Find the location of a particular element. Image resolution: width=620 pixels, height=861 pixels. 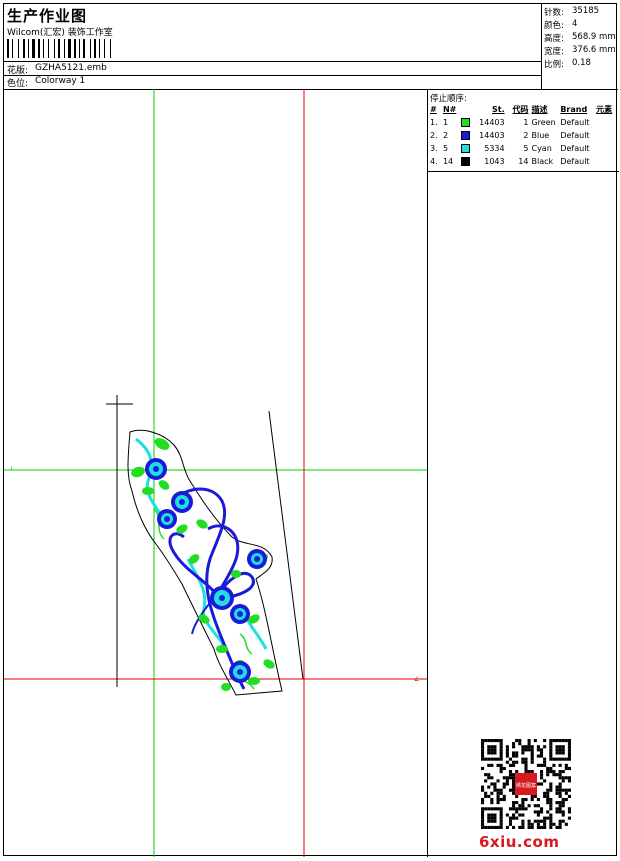

qr-code: 绣花图案 is located at coordinates (526, 784).